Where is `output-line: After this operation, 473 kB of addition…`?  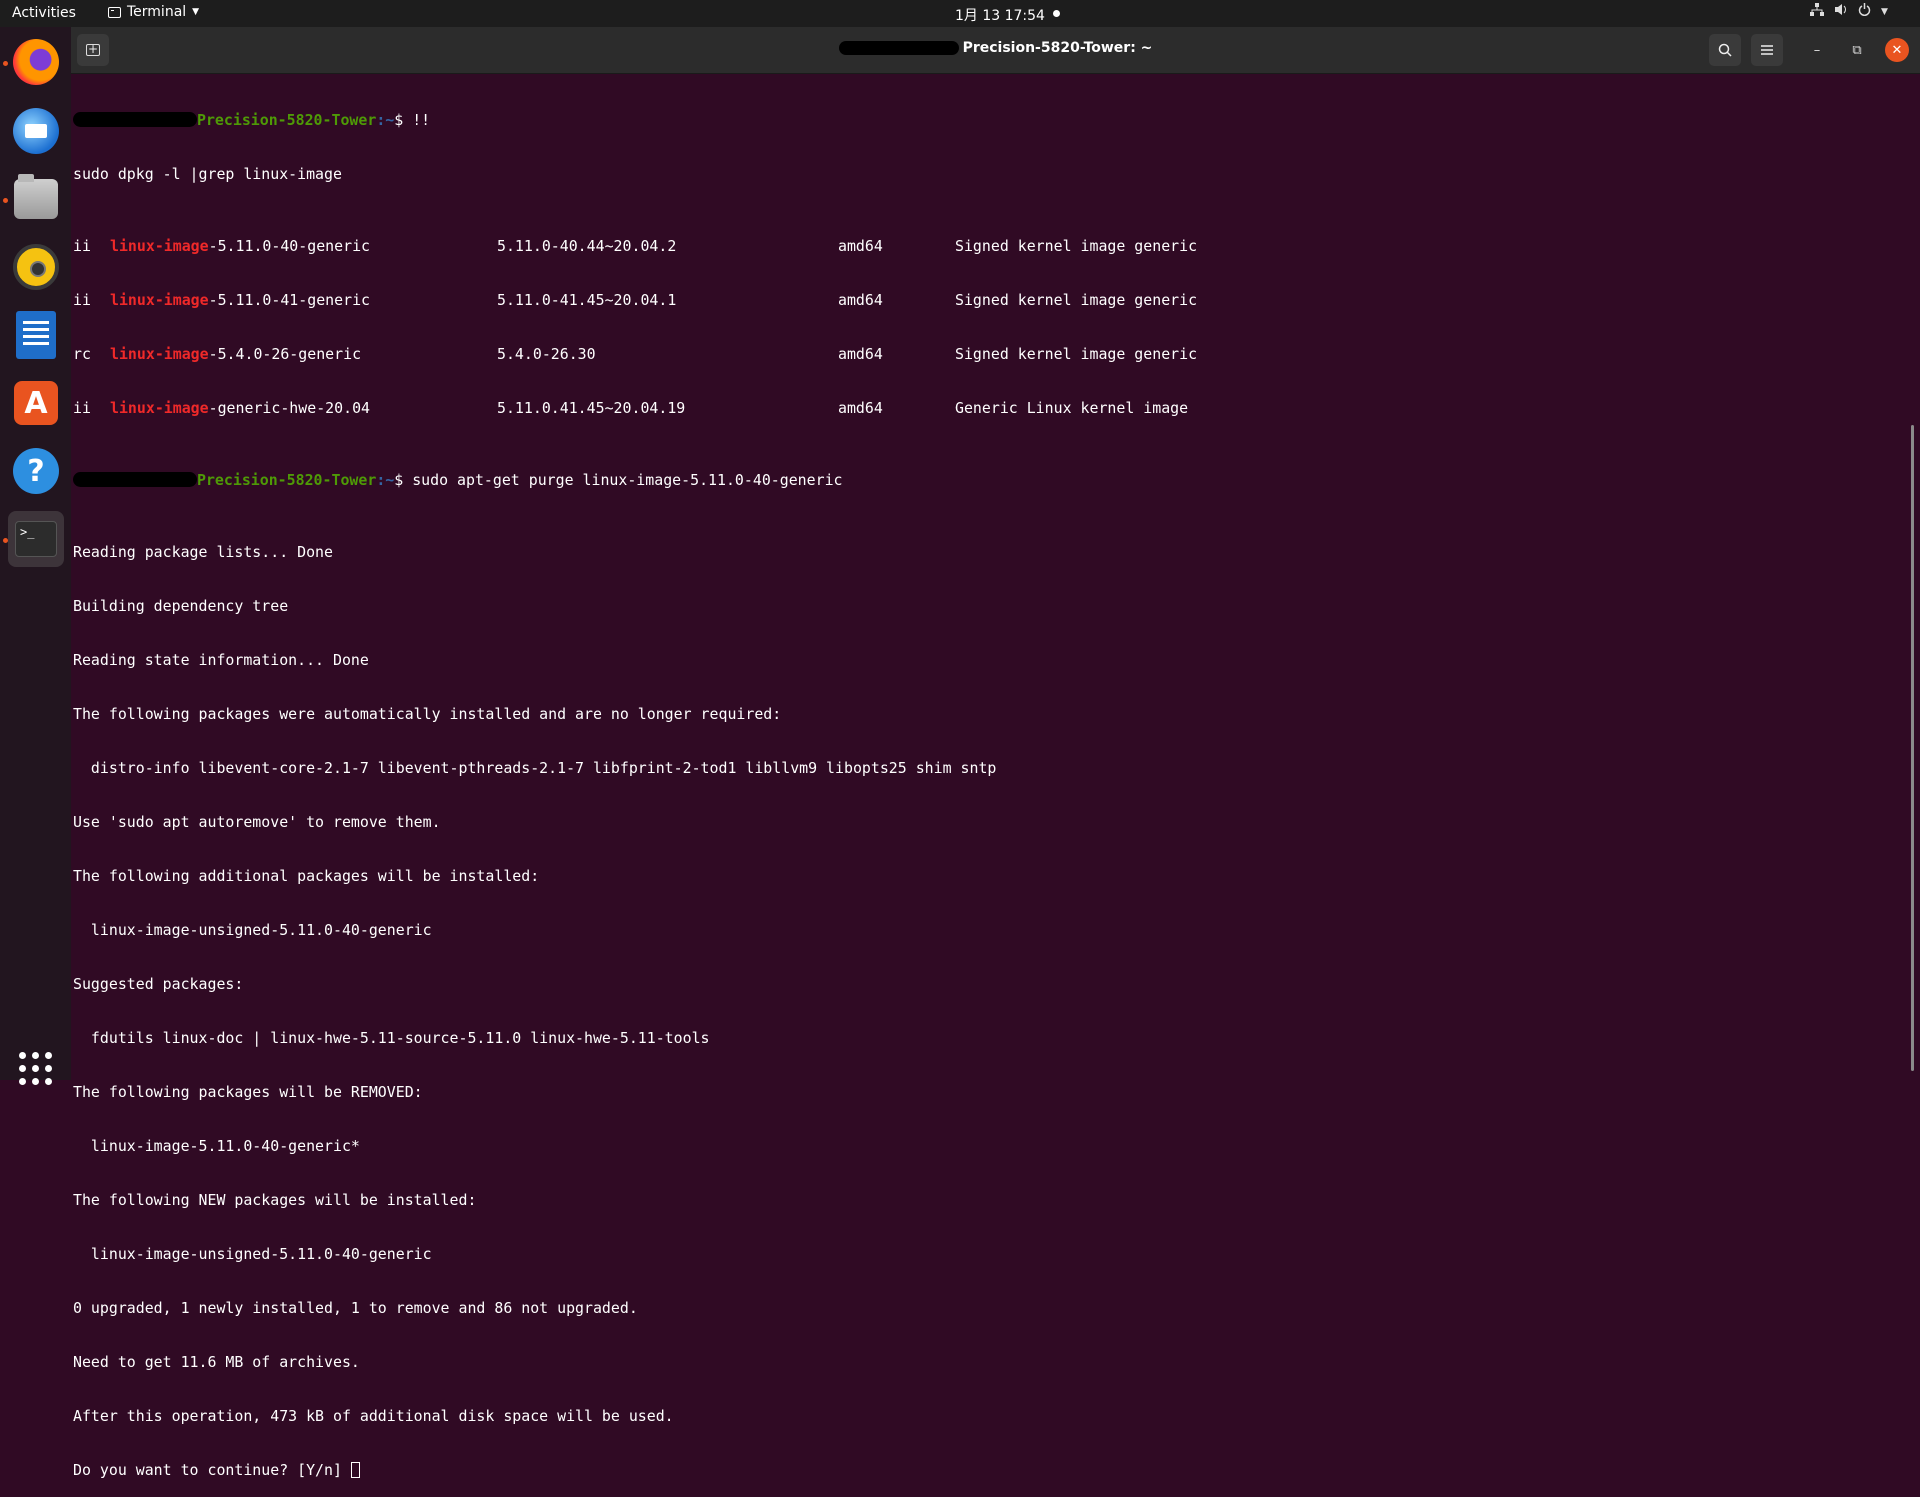
output-line: After this operation, 473 kB of addition… is located at coordinates (373, 1416).